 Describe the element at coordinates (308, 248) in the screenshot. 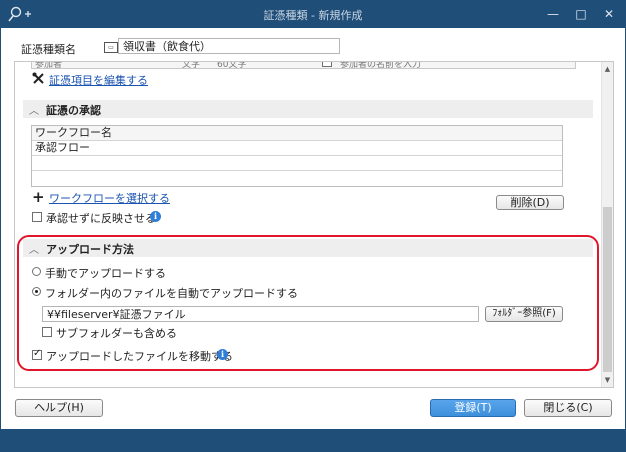

I see `upload-section-header: ︿ アップロード方法` at that location.